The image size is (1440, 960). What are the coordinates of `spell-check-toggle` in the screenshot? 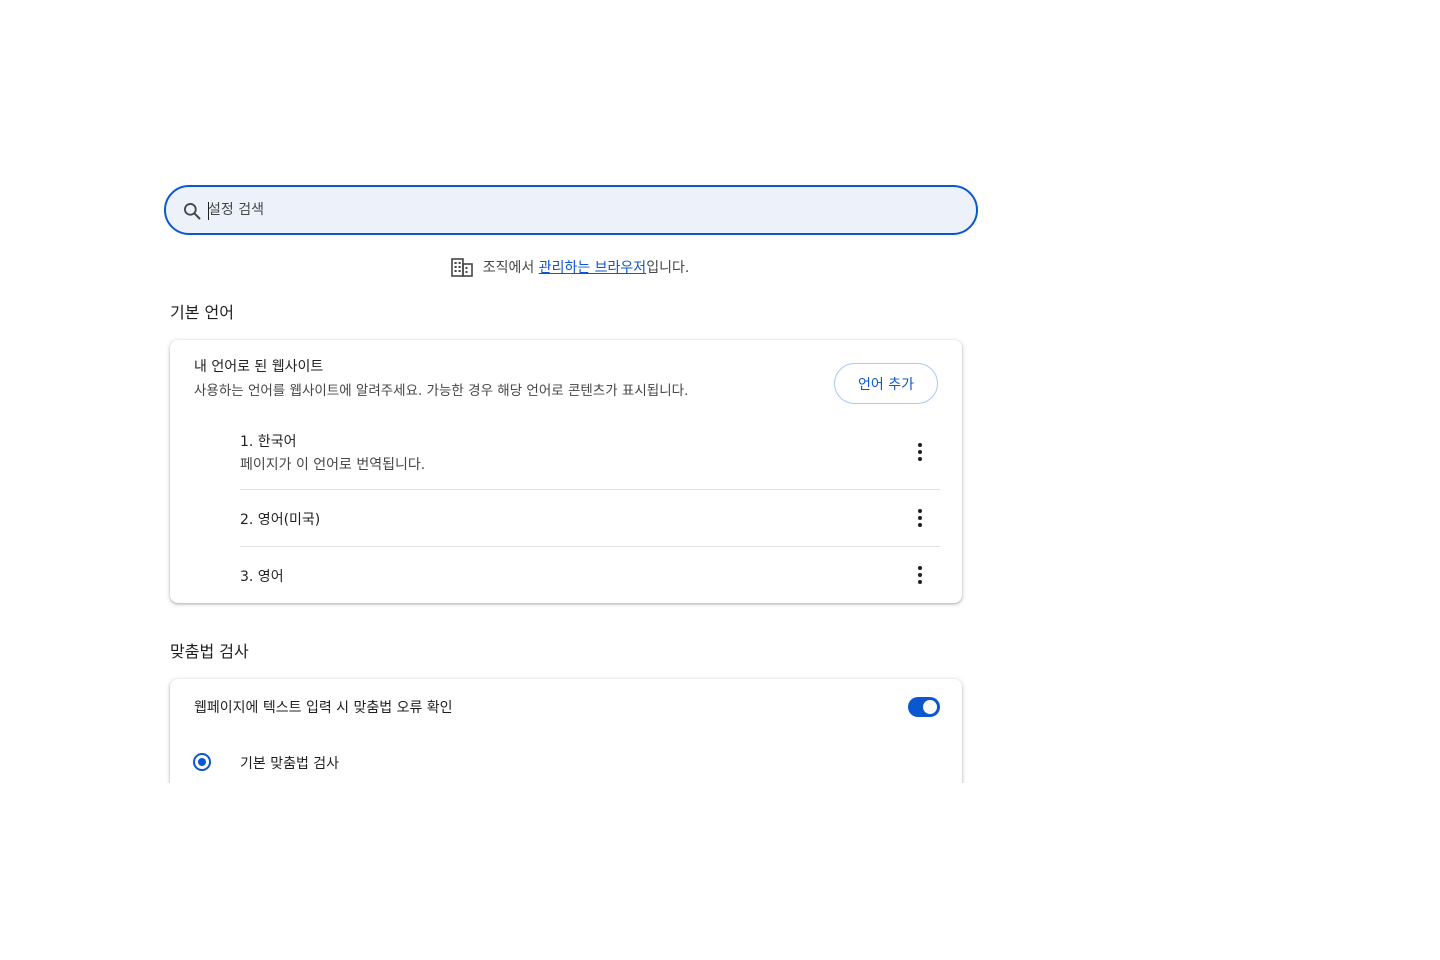 It's located at (924, 707).